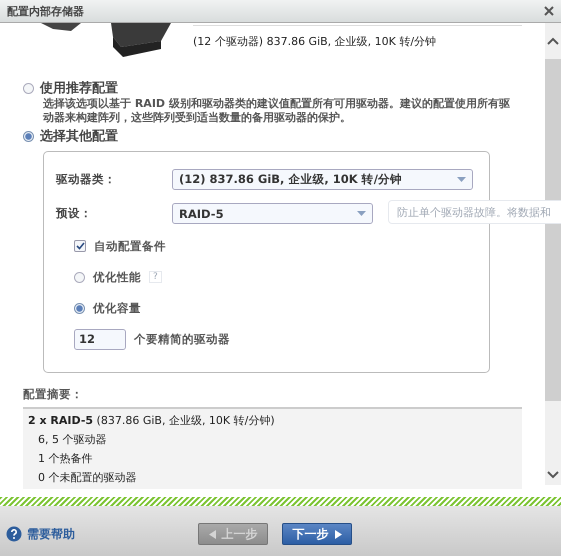  What do you see at coordinates (152, 420) in the screenshot?
I see `summary-headline: 2 x RAID-5 (837.86 GiB, 企业级, 10K 转/分钟)` at bounding box center [152, 420].